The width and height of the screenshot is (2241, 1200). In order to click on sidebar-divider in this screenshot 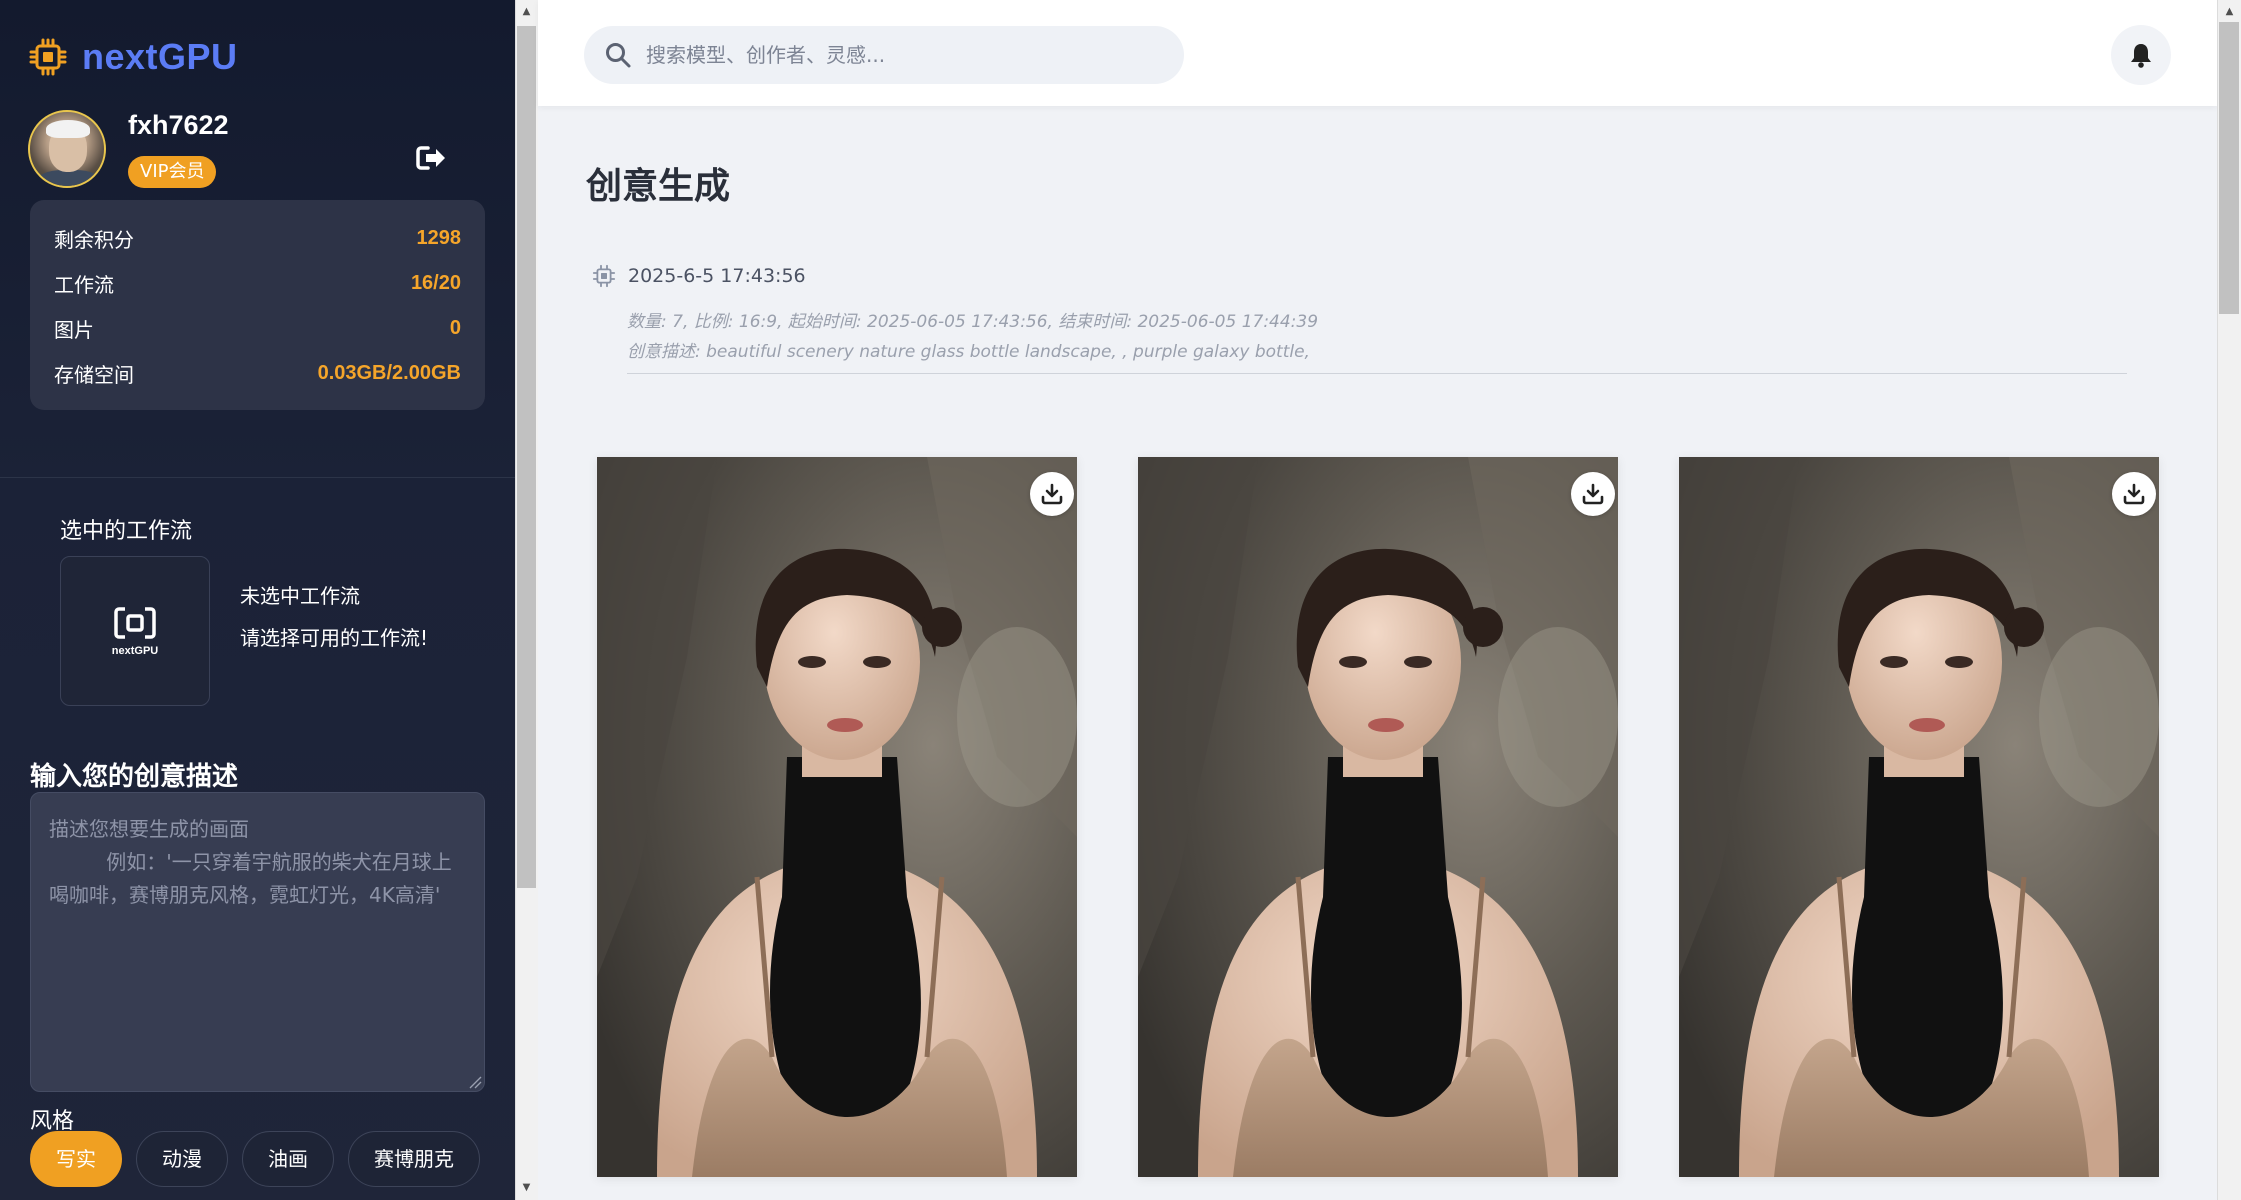, I will do `click(257, 477)`.